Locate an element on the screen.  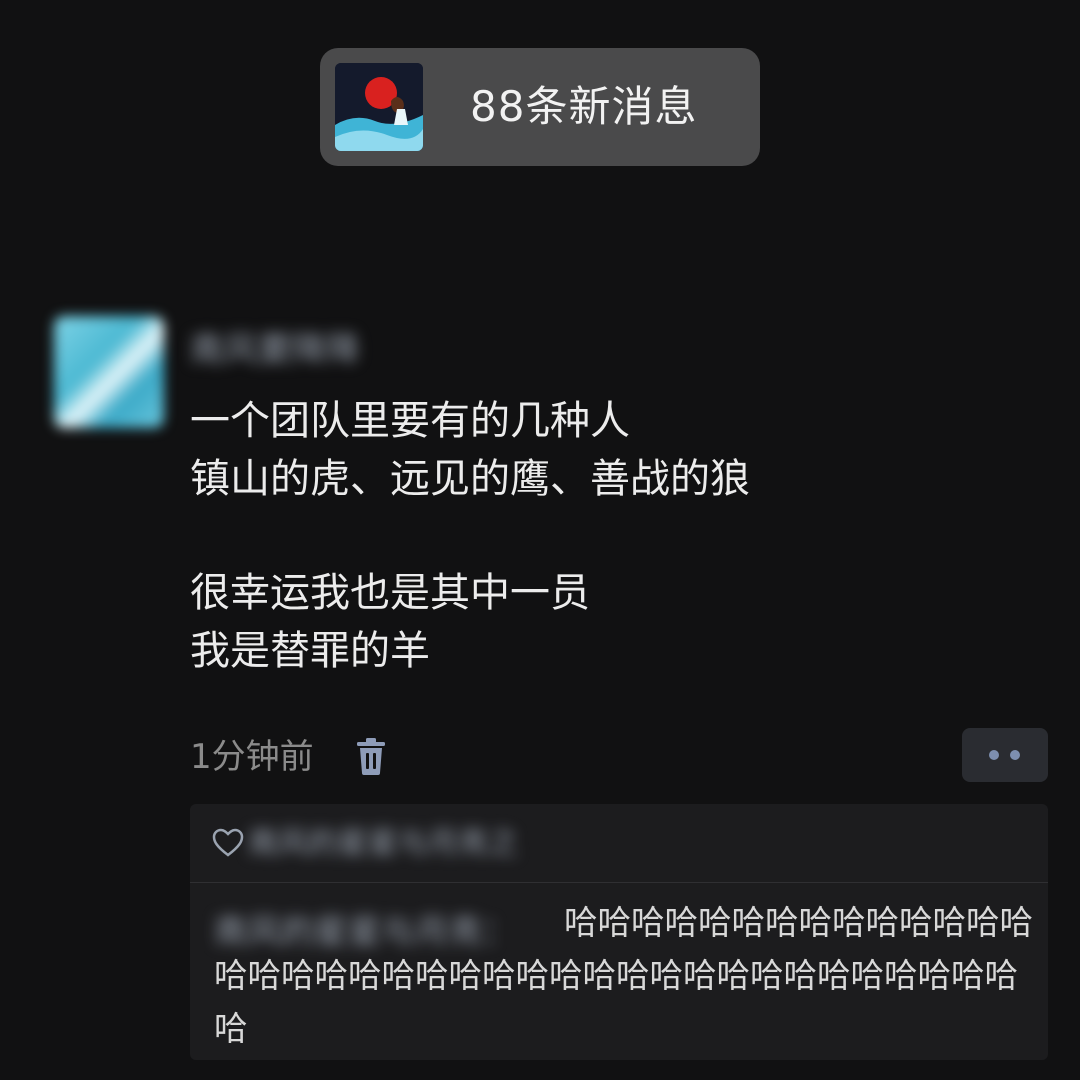
author-name: 南风要降降 is located at coordinates (310, 350).